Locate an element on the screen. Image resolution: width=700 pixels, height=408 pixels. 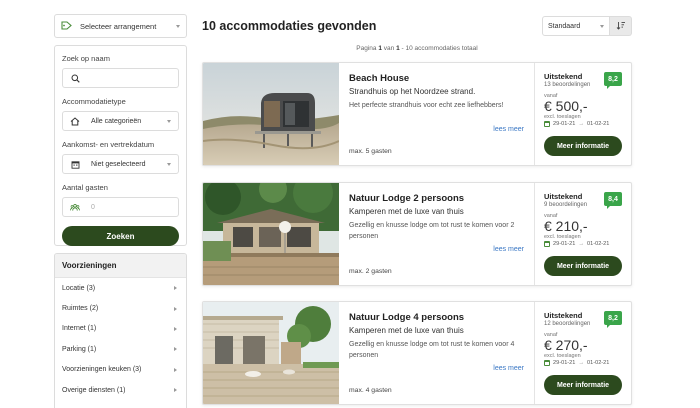
card-subtitle: Strandhuis op het Noordzee strand. is located at coordinates (412, 91).